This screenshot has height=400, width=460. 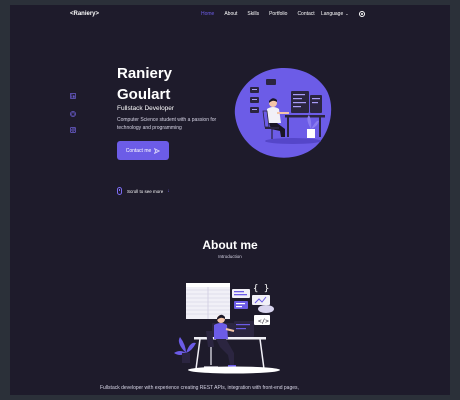 I want to click on logo: <Raniery>, so click(x=84, y=14).